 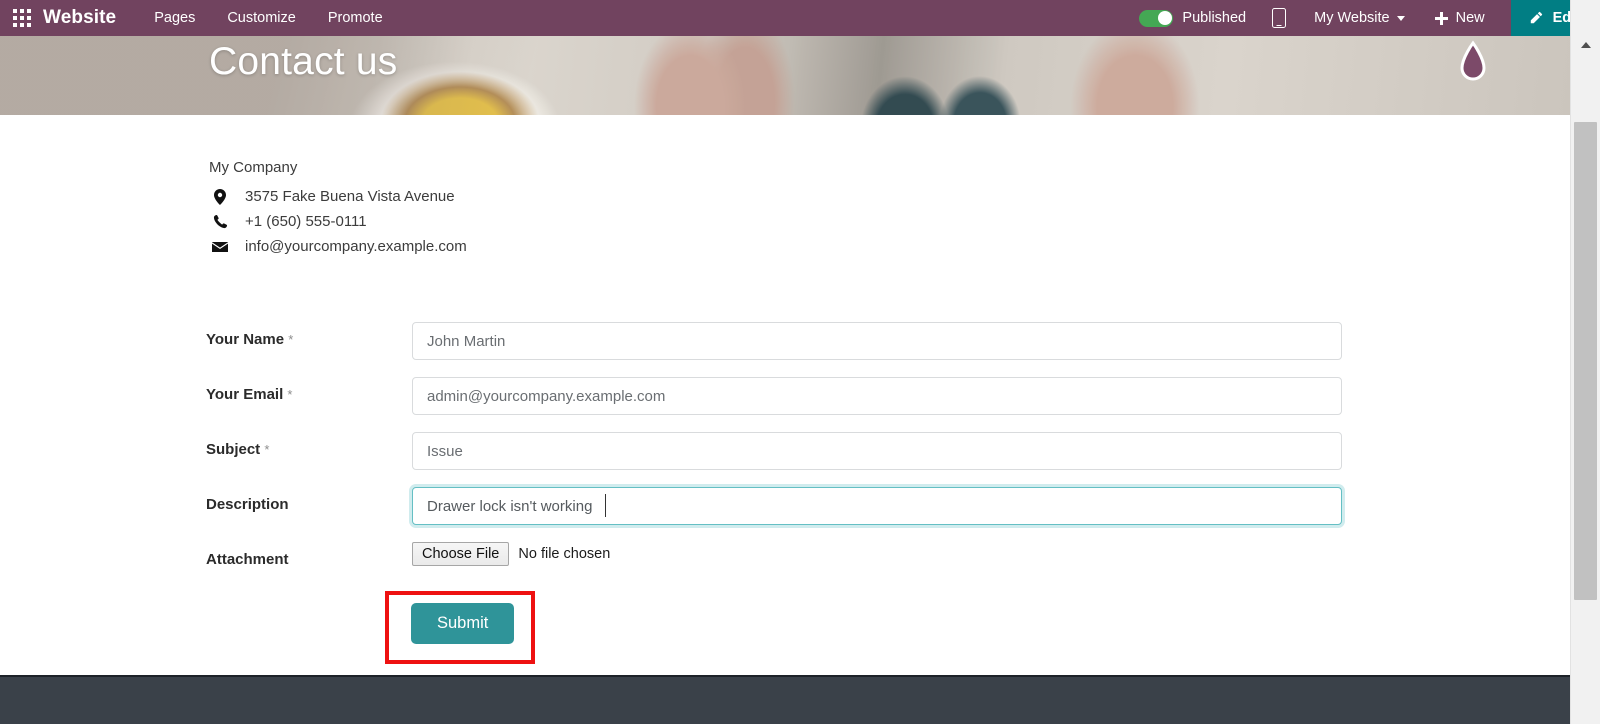 I want to click on envelope-icon, so click(x=220, y=247).